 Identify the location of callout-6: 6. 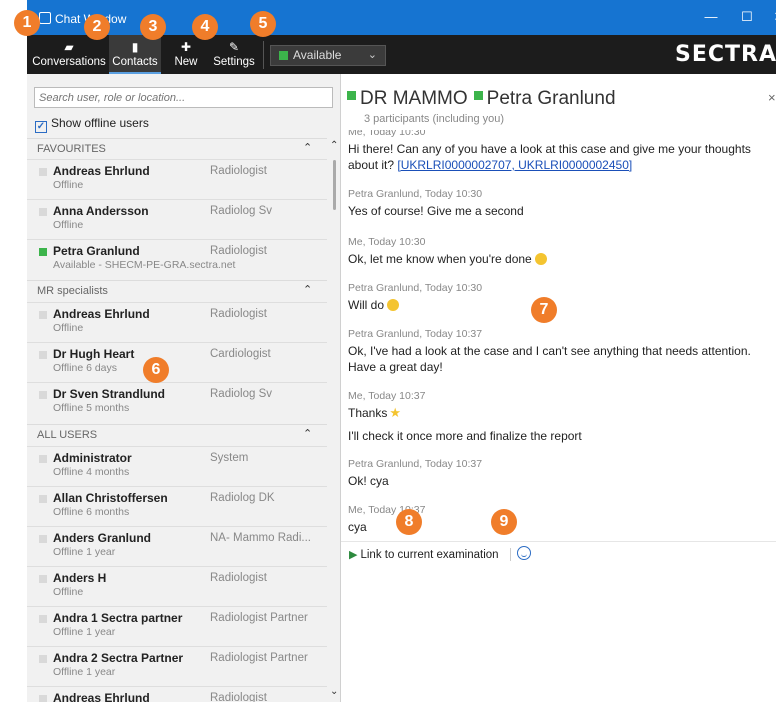
(156, 370).